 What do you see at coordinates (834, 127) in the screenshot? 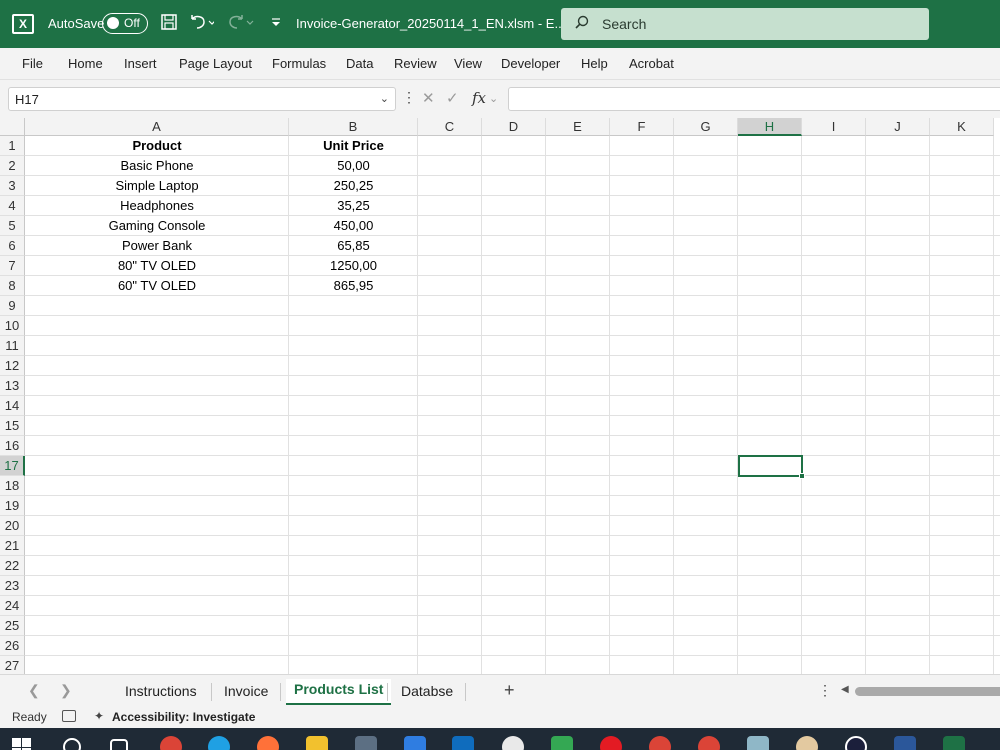
I see `column-header-i: I` at bounding box center [834, 127].